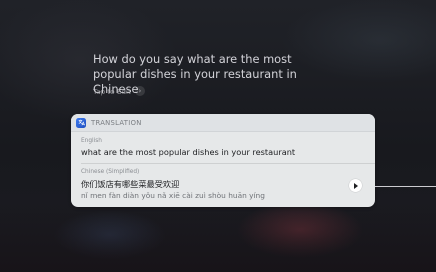 The image size is (436, 272). I want to click on translation-card-header: TRANSLATION, so click(223, 123).